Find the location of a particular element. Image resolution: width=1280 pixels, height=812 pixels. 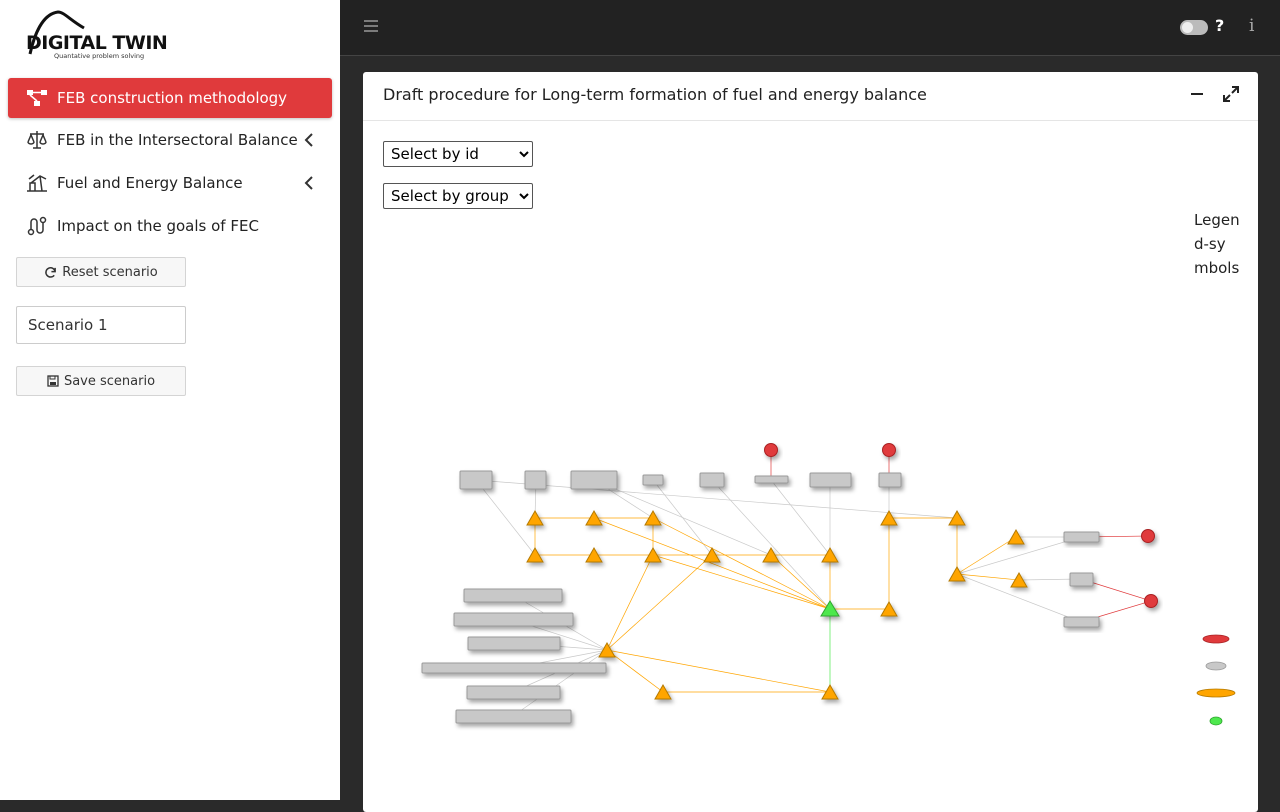

save-scenario-label: Save scenario is located at coordinates (109, 381).